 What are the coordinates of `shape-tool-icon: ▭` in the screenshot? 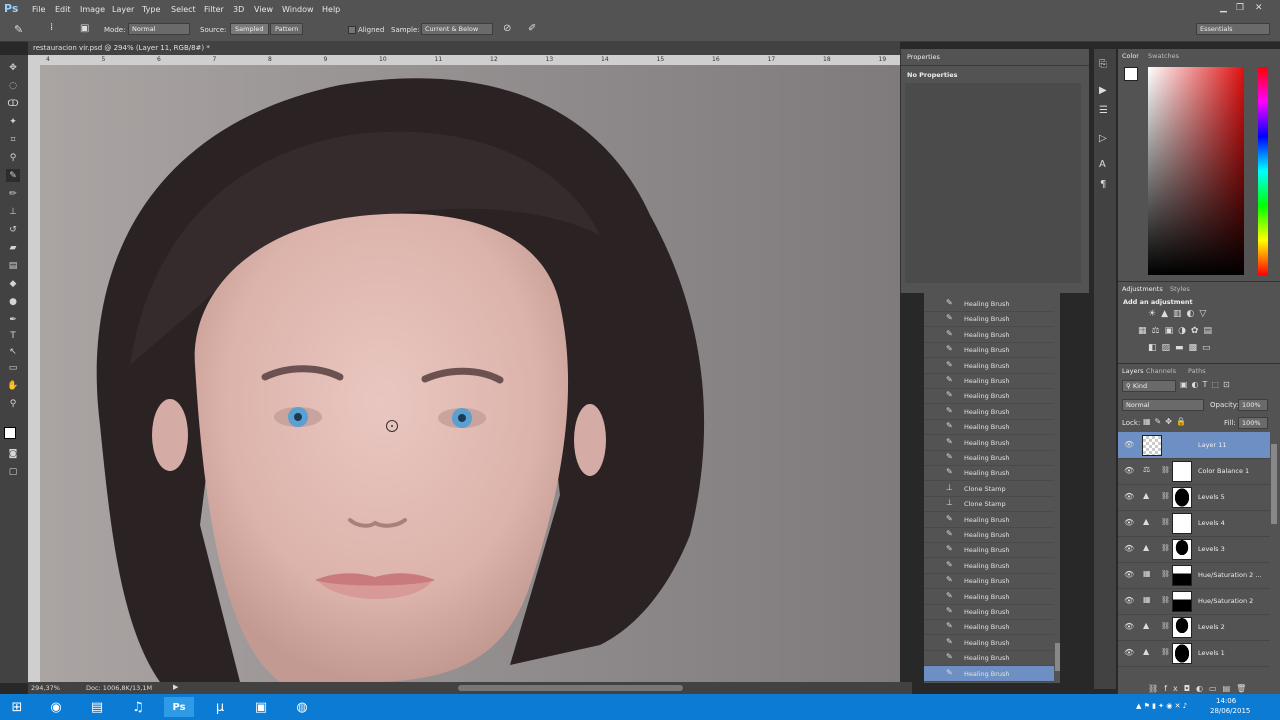 It's located at (13, 367).